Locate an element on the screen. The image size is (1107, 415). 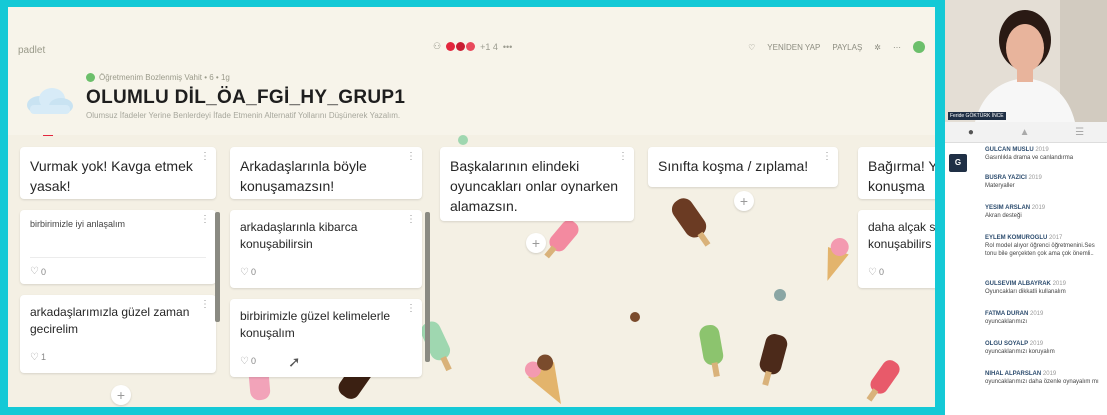
more-icon: ⋯ is located at coordinates (897, 47).